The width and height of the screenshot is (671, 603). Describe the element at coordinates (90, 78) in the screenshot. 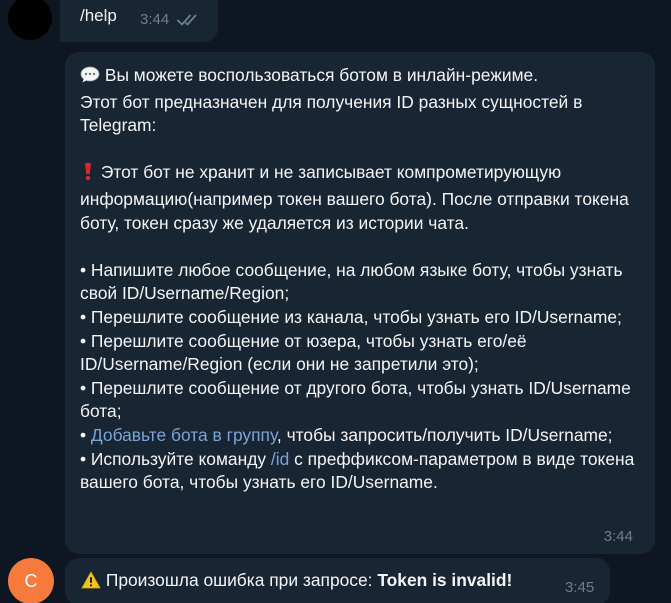

I see `speech-bubble-icon` at that location.